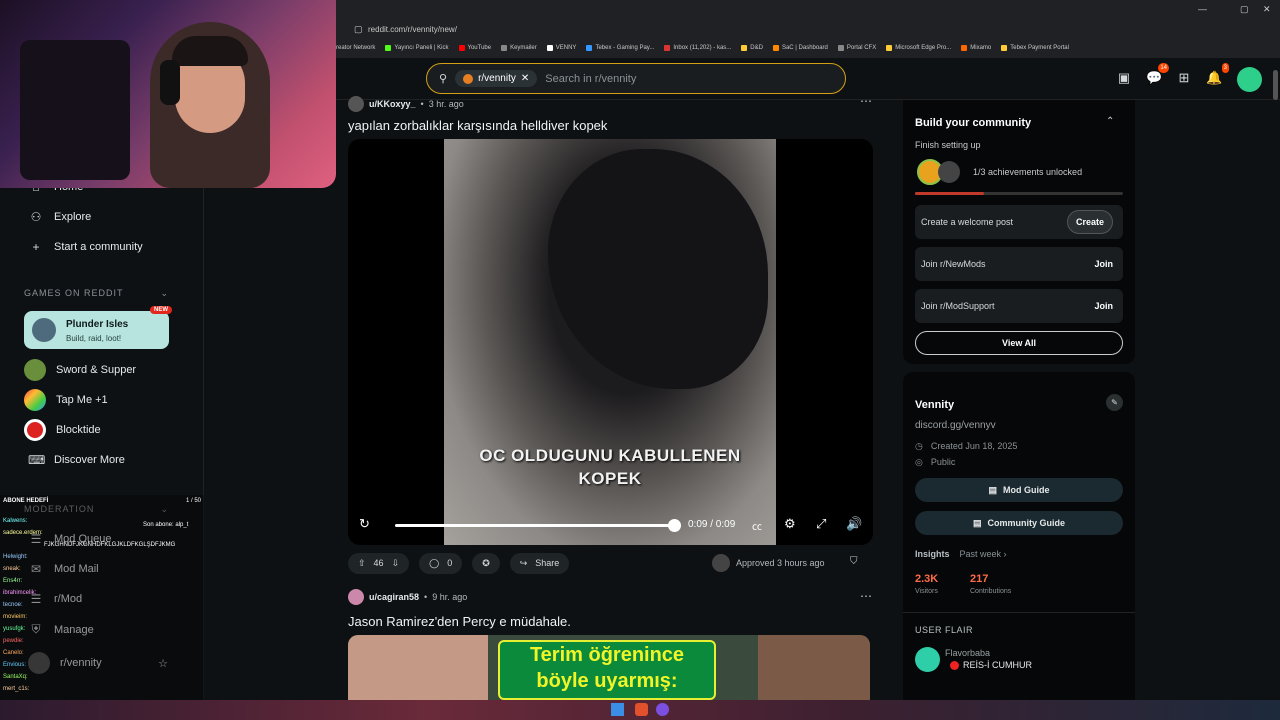 The width and height of the screenshot is (1280, 720). I want to click on approved-label: Approved 3 hours ago, so click(780, 563).